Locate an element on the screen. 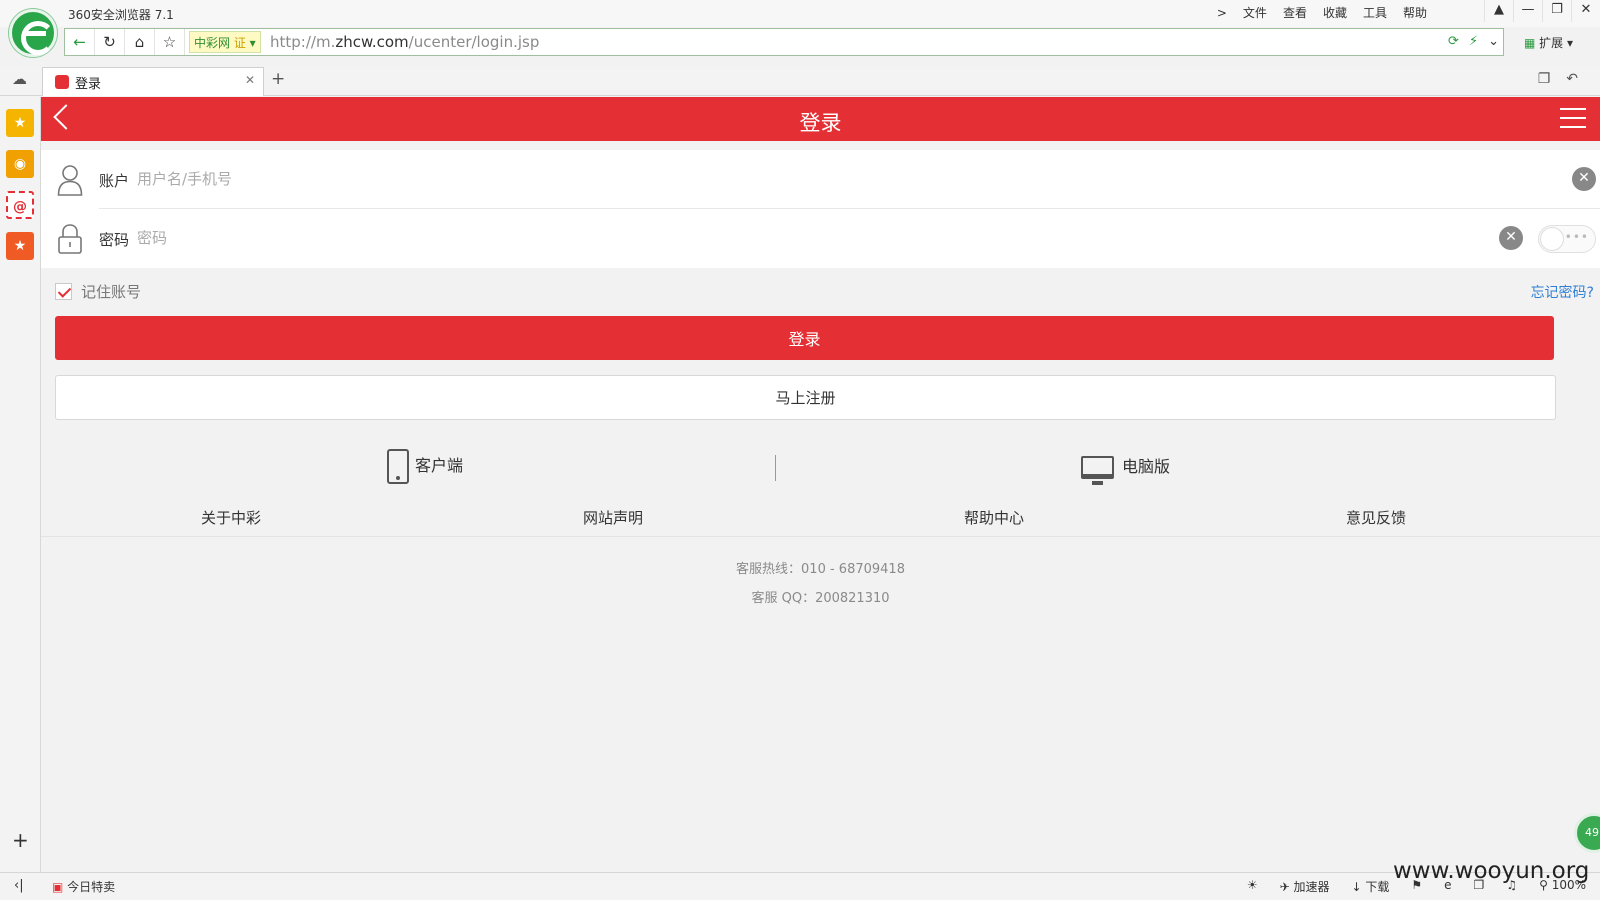  certificate-badge: 中彩网 证 ▾ is located at coordinates (225, 42).